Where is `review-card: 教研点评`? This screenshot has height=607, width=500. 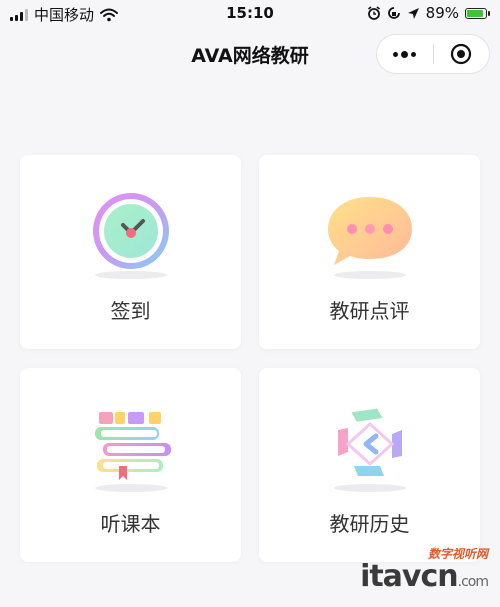 review-card: 教研点评 is located at coordinates (369, 252).